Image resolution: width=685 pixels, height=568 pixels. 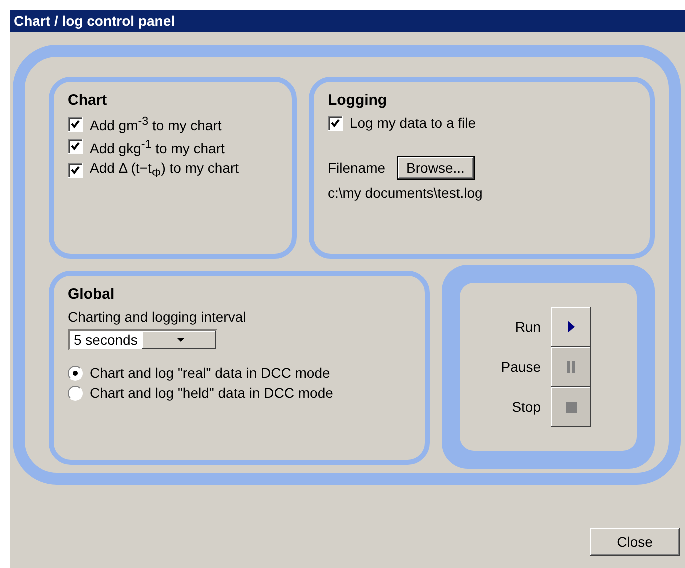 I want to click on close-button: Close, so click(x=635, y=542).